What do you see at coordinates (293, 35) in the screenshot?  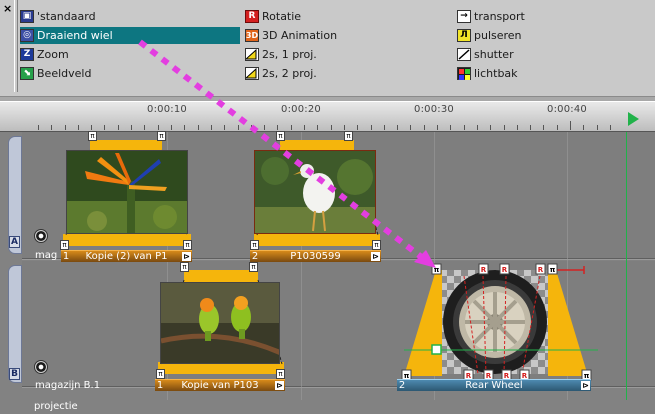 I see `effect-3d-animation: 3D 3D Animation` at bounding box center [293, 35].